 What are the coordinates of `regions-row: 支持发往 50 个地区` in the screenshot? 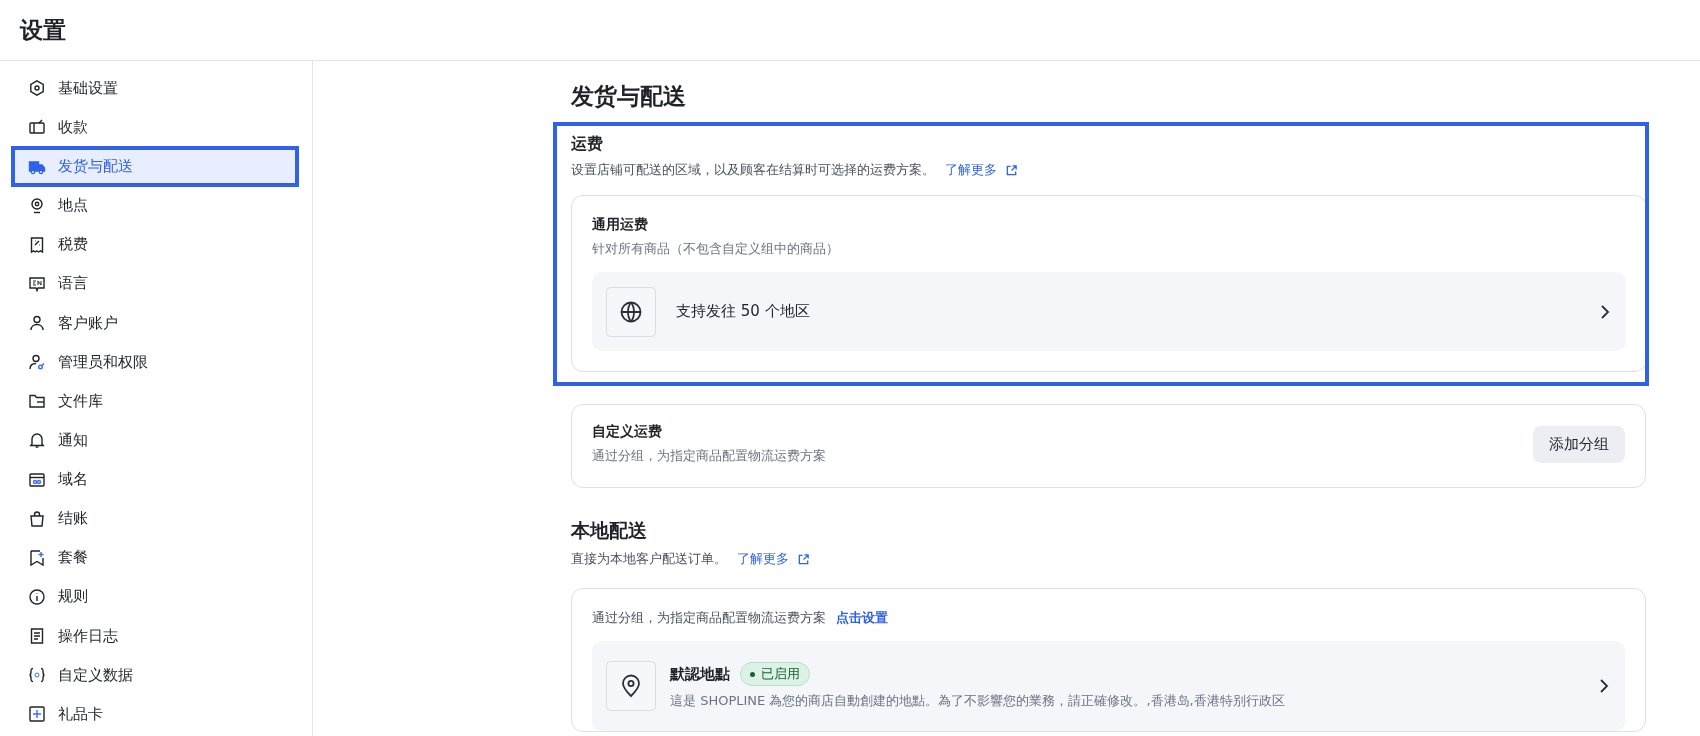 It's located at (1109, 311).